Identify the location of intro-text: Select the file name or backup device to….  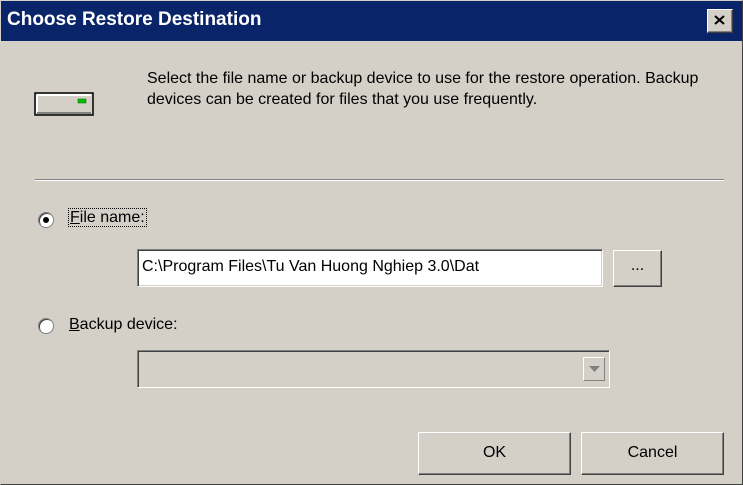
(423, 89).